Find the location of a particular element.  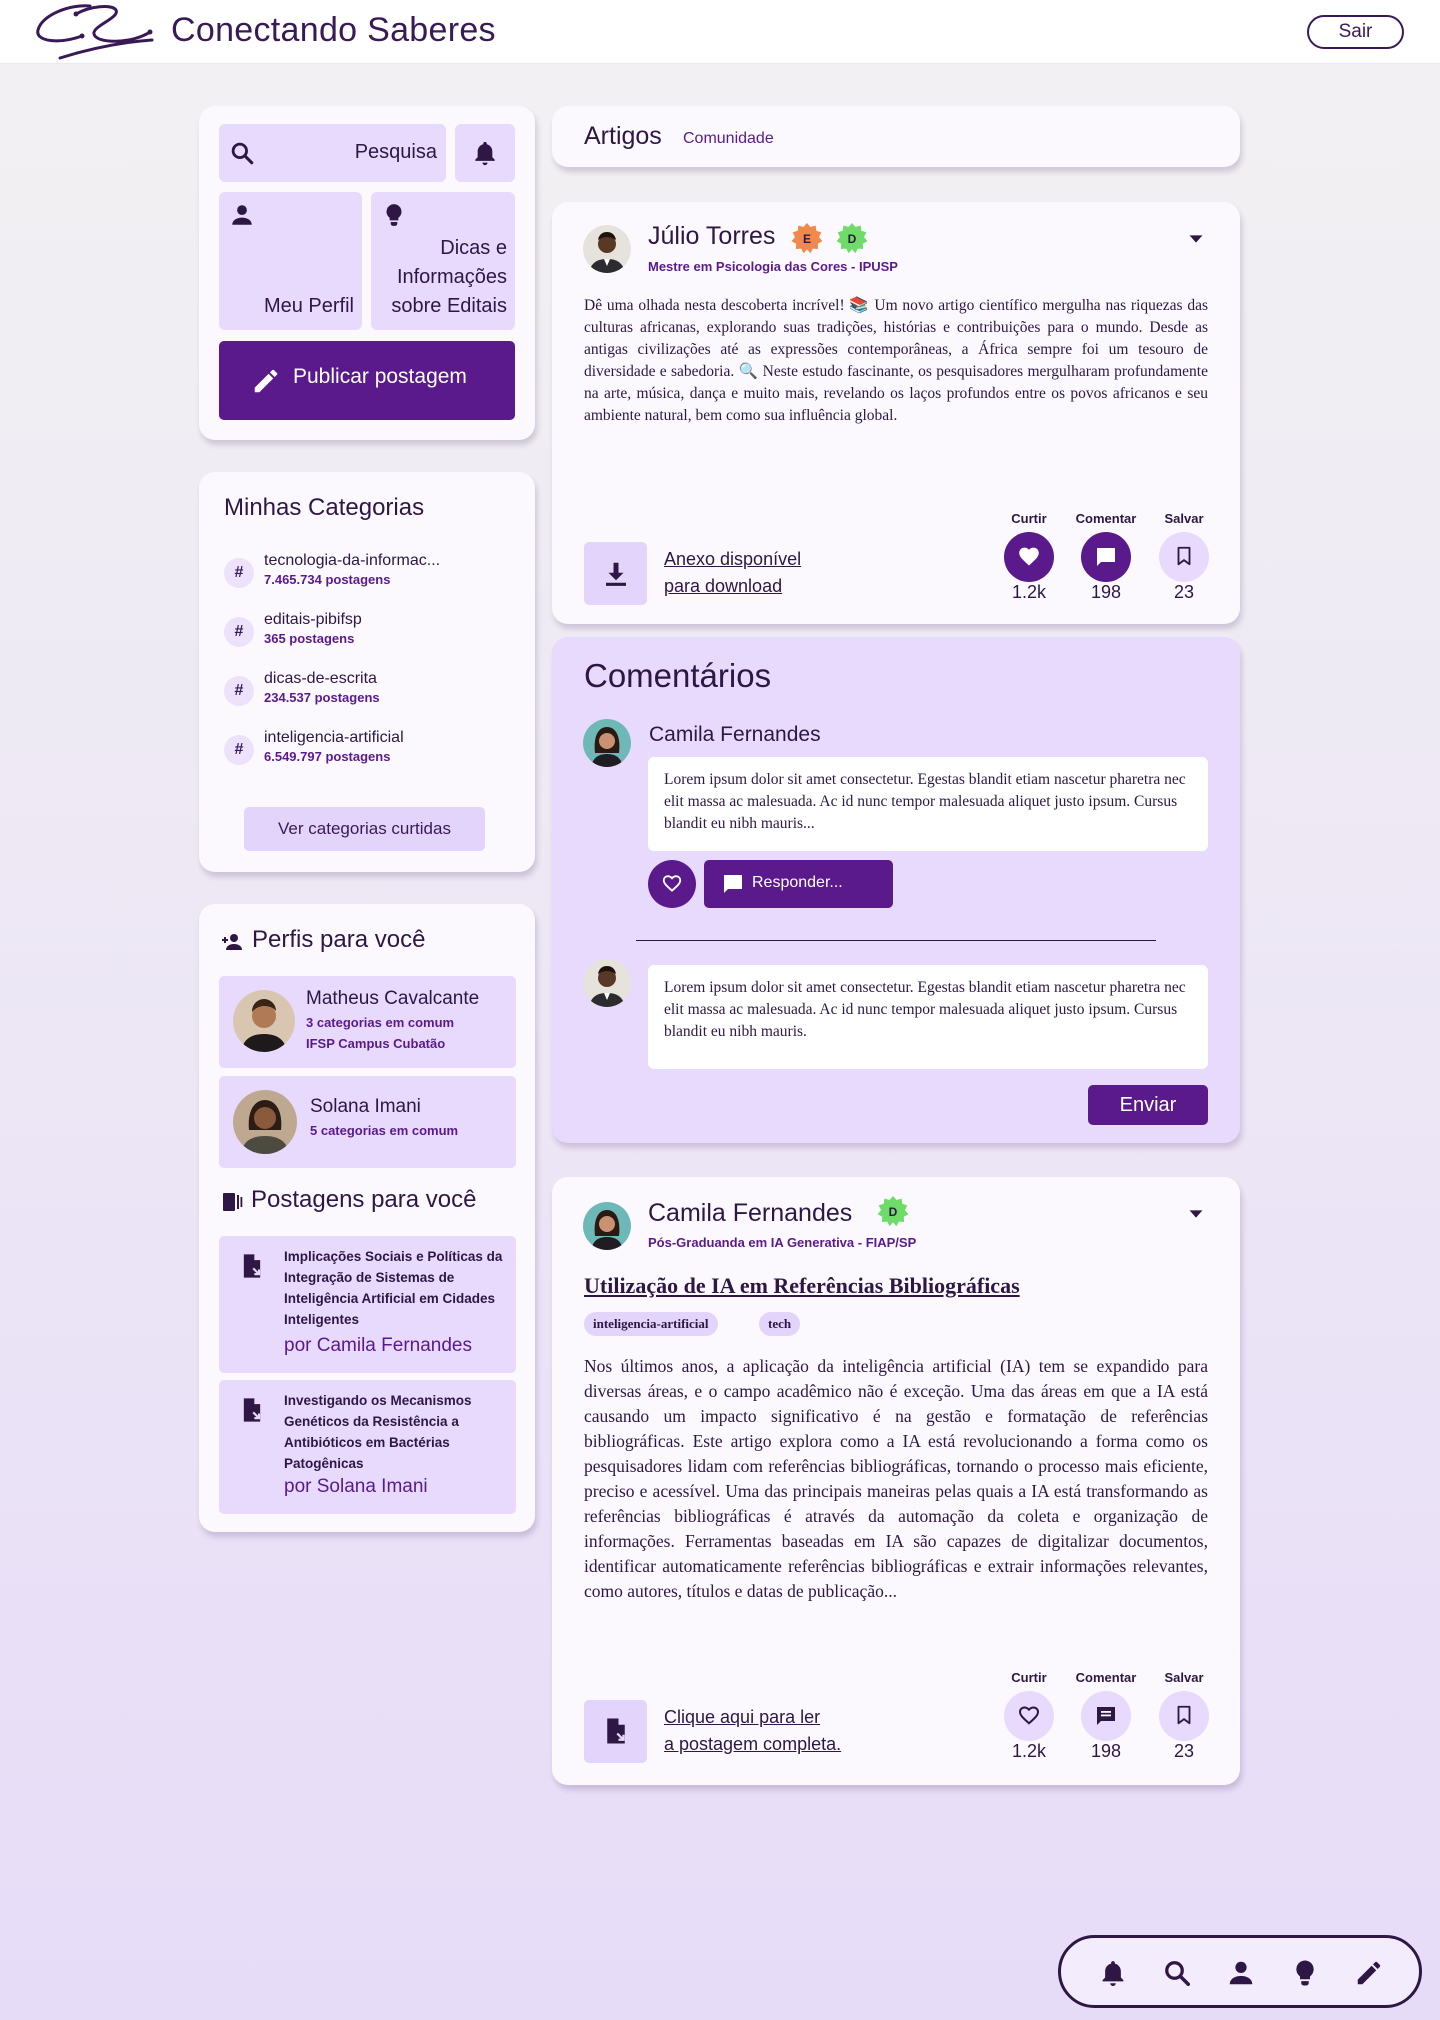

person-icon is located at coordinates (1241, 1973).